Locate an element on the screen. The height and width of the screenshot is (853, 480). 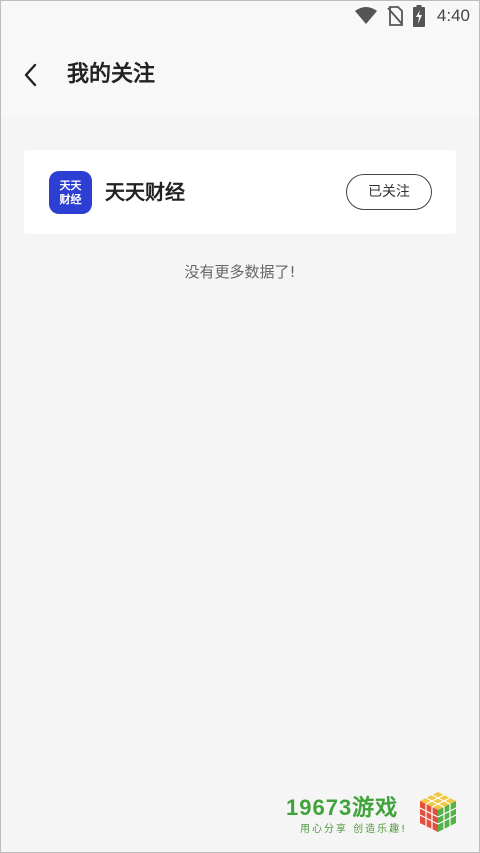
chevron-left-icon is located at coordinates (30, 75).